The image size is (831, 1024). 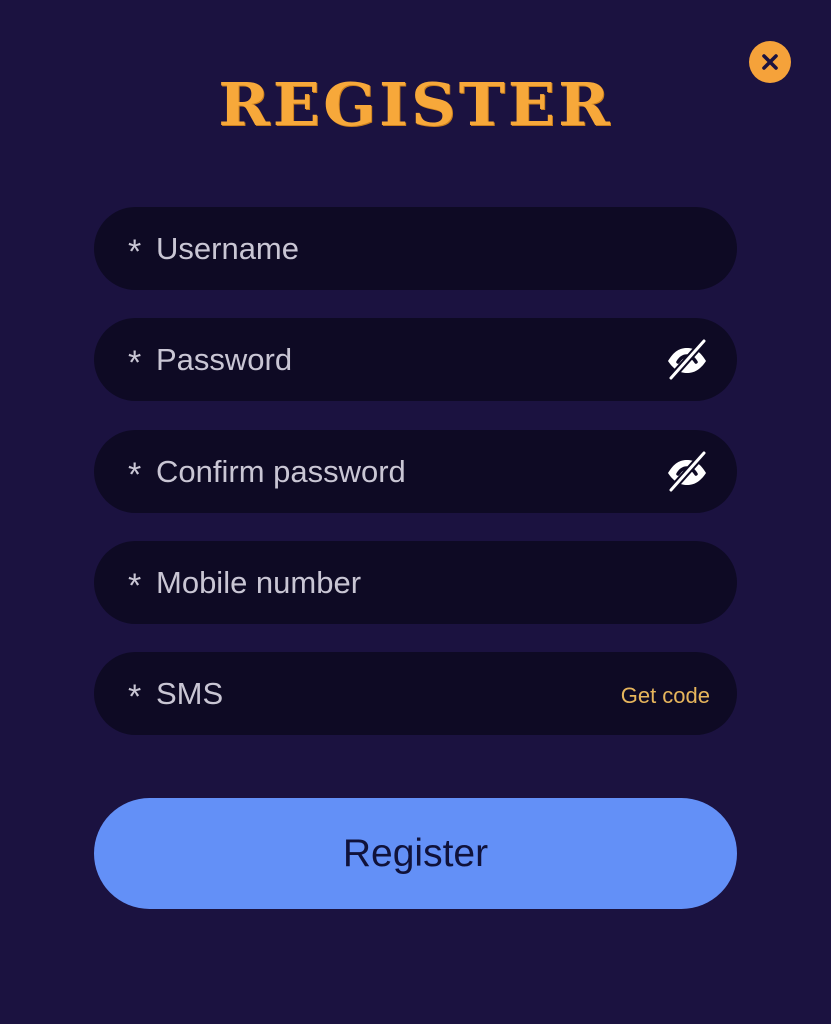 I want to click on password-field: *, so click(x=415, y=359).